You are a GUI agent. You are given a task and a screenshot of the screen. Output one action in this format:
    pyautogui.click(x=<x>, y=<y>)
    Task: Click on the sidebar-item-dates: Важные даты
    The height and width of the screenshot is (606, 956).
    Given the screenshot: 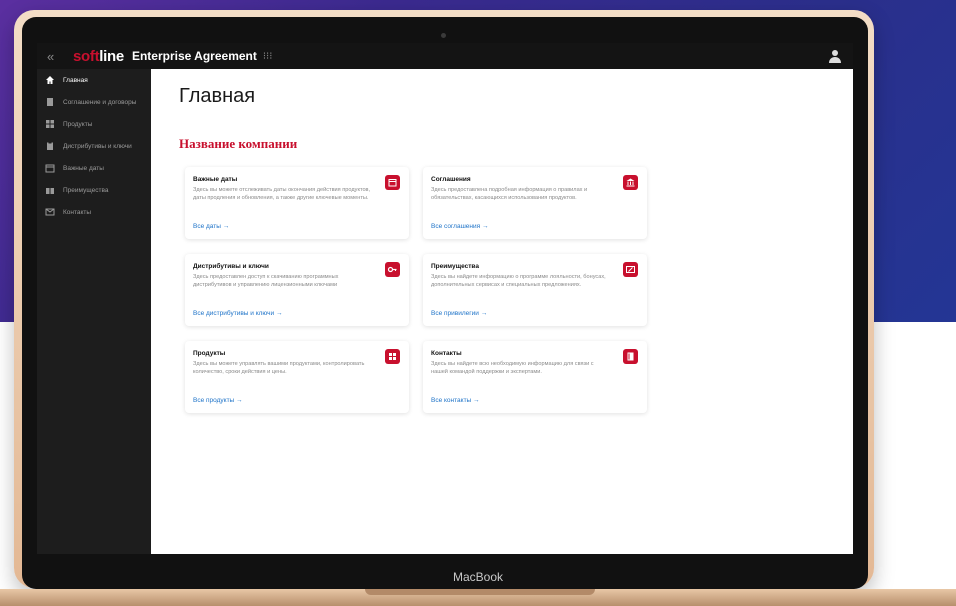 What is the action you would take?
    pyautogui.click(x=94, y=168)
    